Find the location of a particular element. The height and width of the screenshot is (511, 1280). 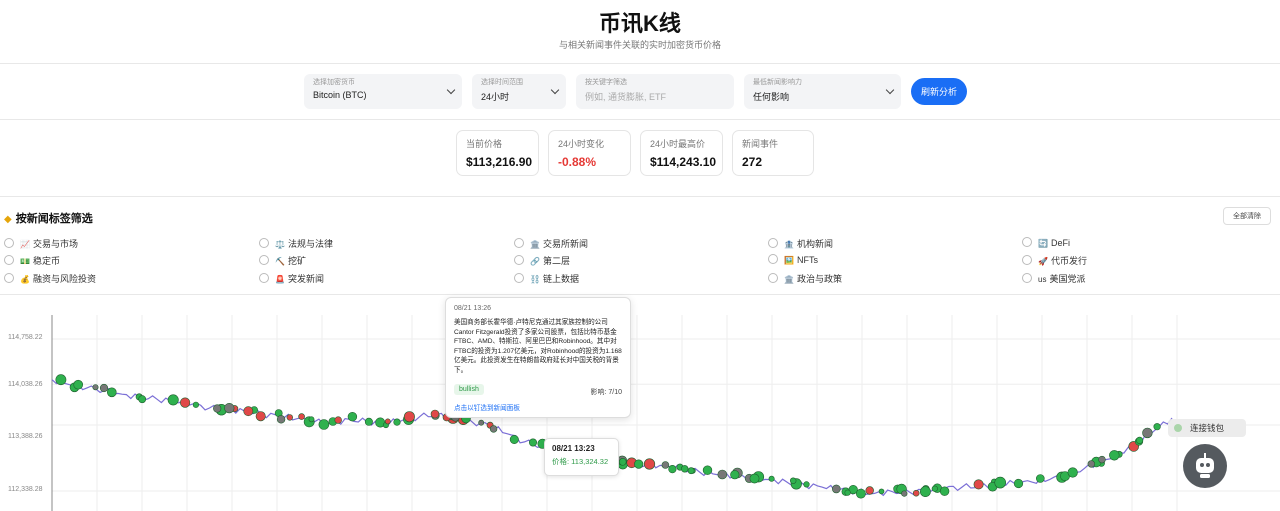

tag-filter-item: 🏦 机构新闻 is located at coordinates (800, 243).